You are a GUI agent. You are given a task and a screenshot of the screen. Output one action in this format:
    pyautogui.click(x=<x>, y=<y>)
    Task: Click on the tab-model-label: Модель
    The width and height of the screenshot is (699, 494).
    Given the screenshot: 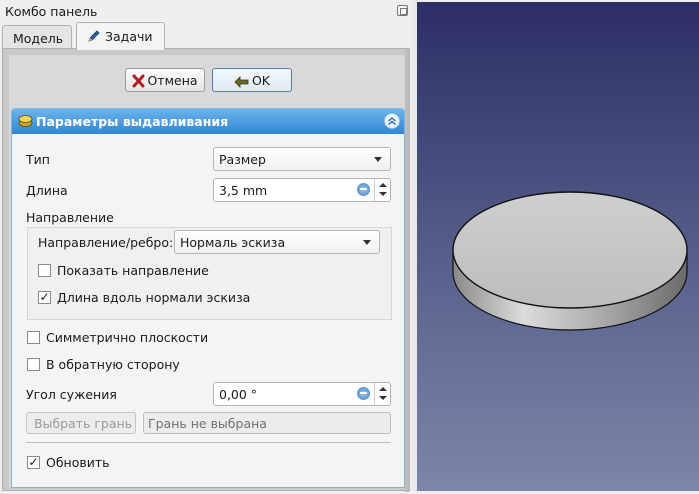 What is the action you would take?
    pyautogui.click(x=38, y=38)
    